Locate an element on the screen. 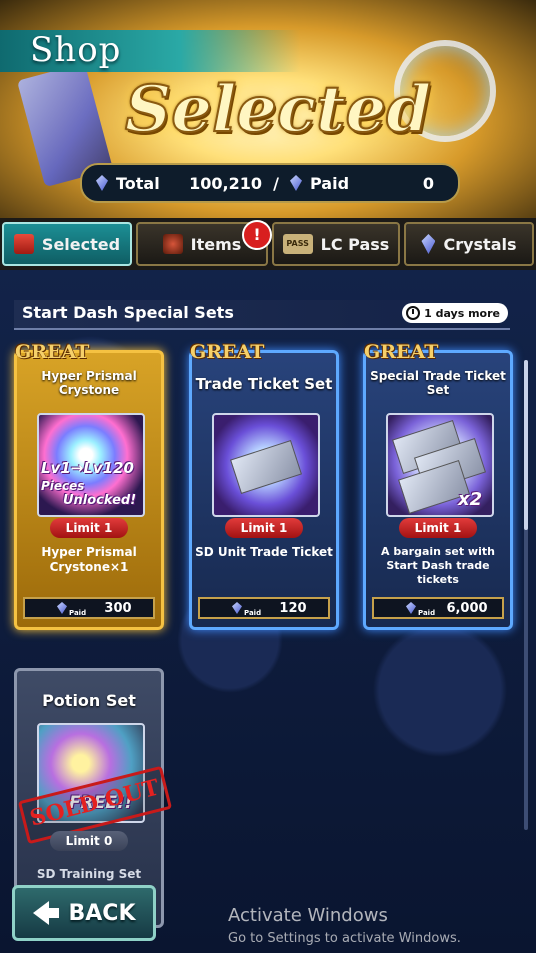  timer-badge: 1 days more is located at coordinates (455, 313).